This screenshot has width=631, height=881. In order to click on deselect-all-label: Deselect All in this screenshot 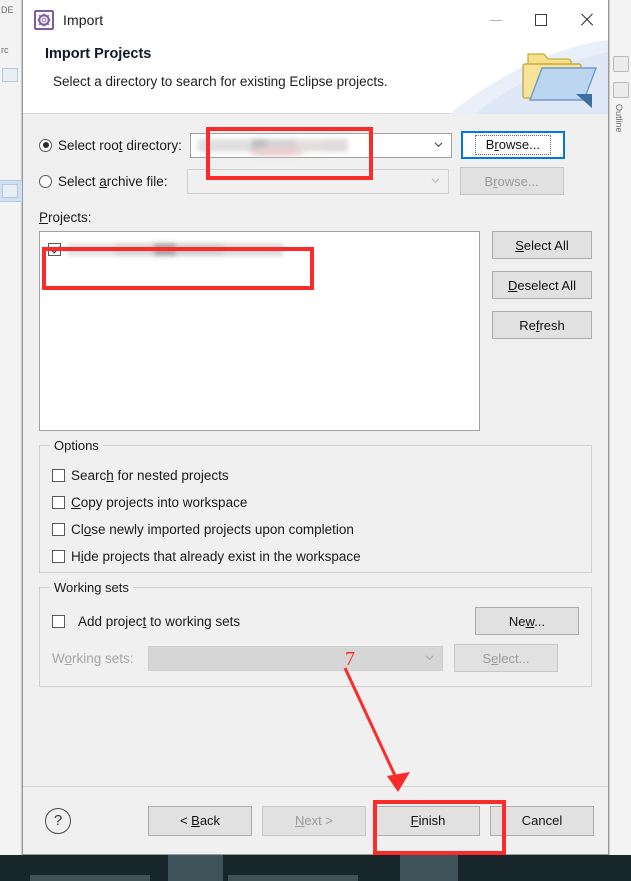, I will do `click(542, 285)`.